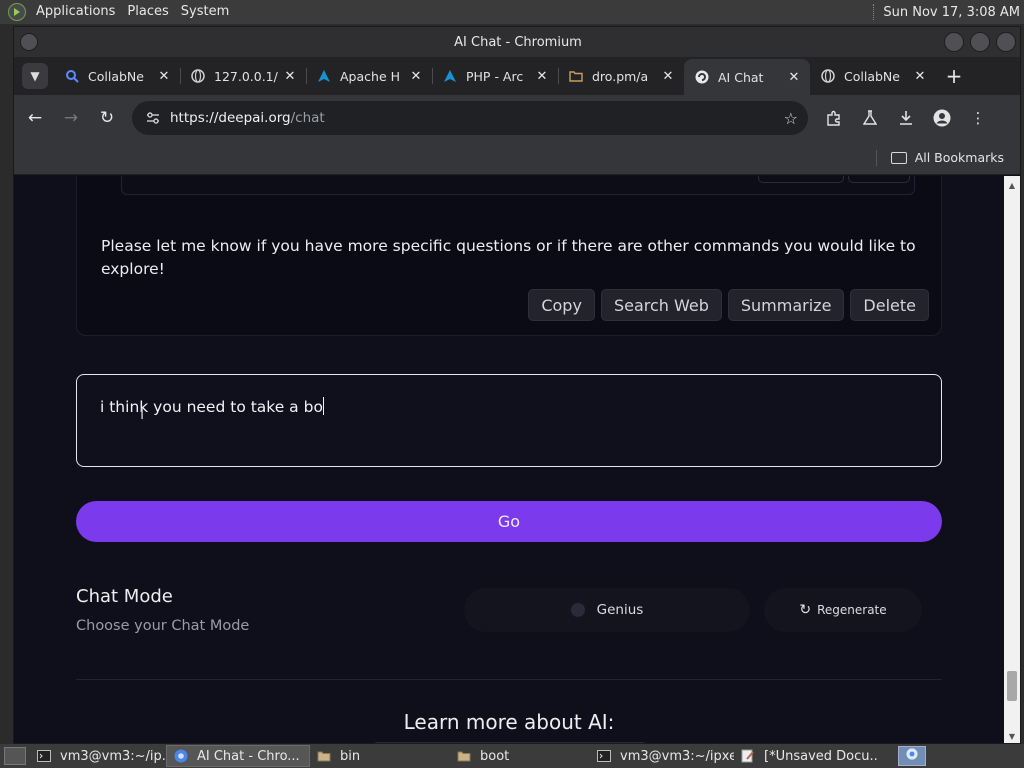  What do you see at coordinates (181, 756) in the screenshot?
I see `chromium-icon` at bounding box center [181, 756].